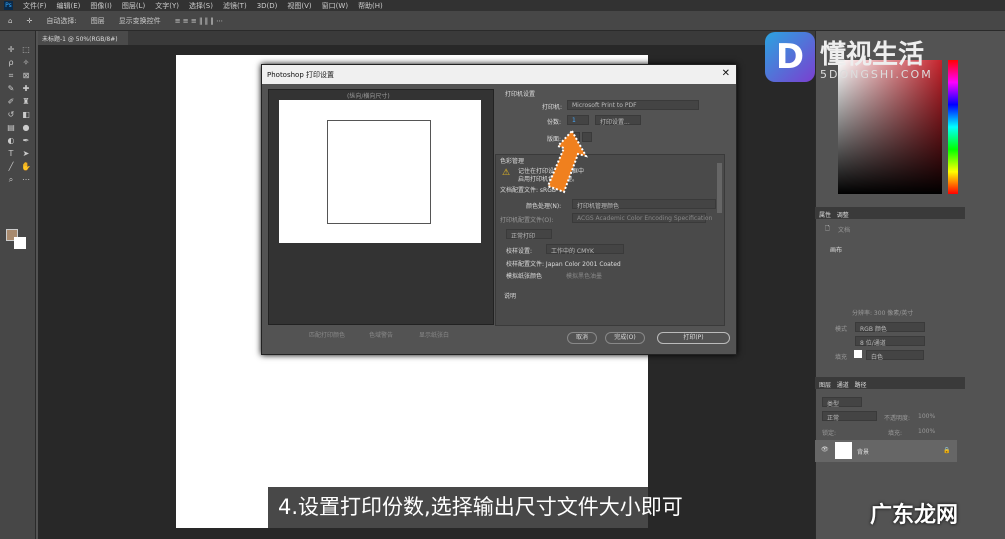  I want to click on color-handling-select: 打印机管理颜色, so click(644, 204).